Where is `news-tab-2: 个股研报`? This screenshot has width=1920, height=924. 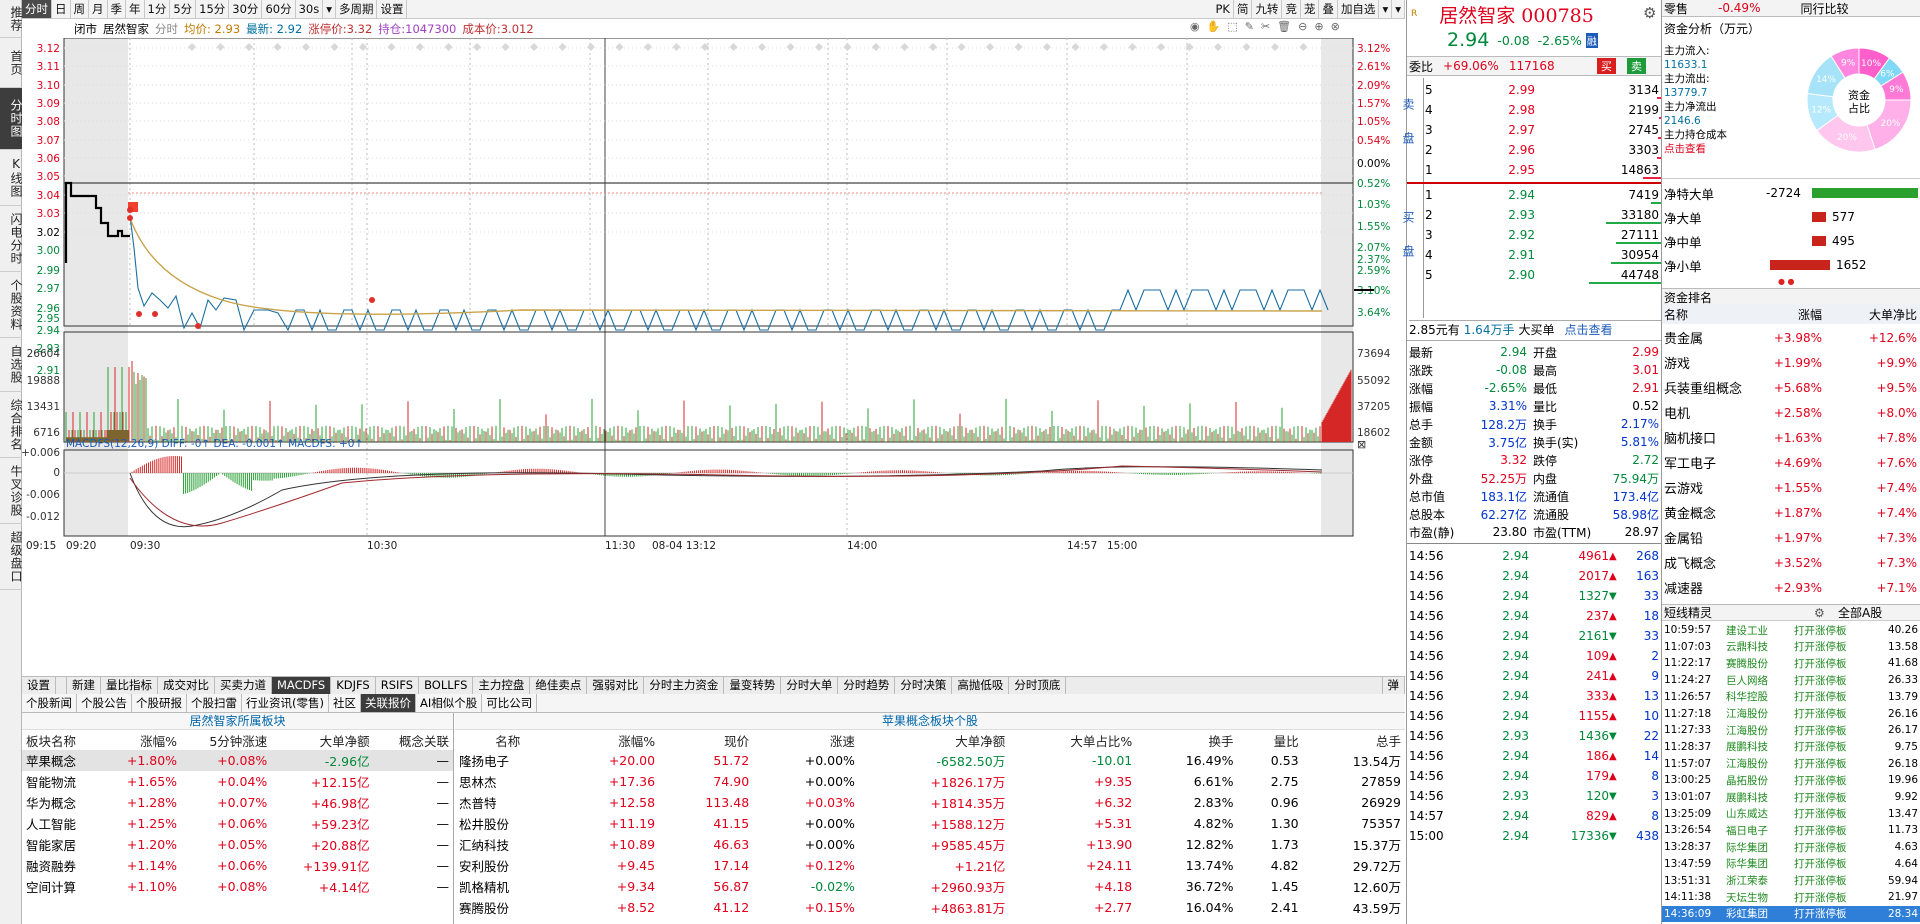 news-tab-2: 个股研报 is located at coordinates (159, 703).